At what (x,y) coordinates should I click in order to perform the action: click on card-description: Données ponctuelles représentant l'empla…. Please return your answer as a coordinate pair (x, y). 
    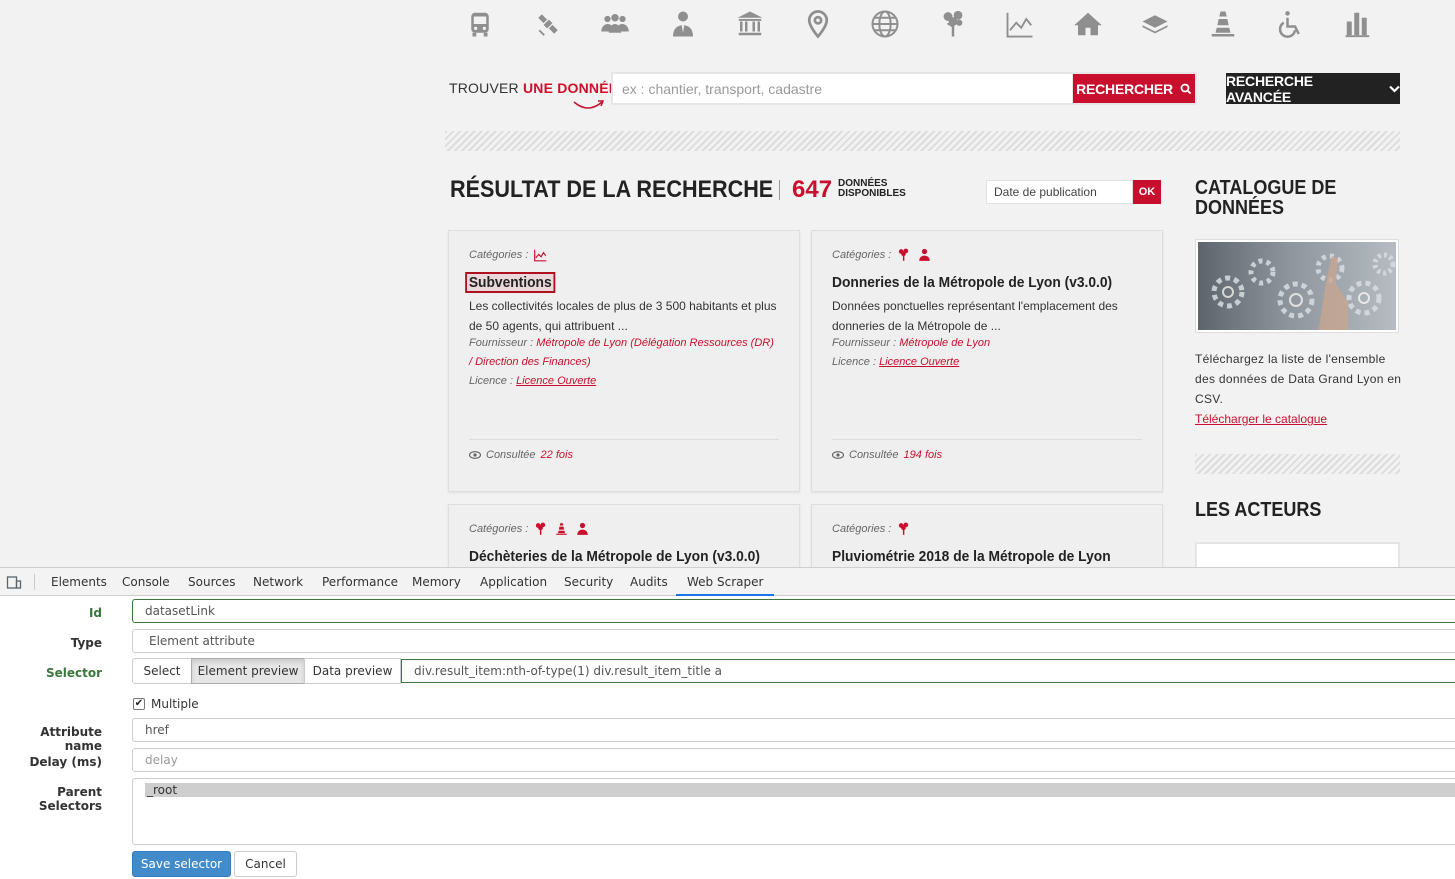
    Looking at the image, I should click on (975, 316).